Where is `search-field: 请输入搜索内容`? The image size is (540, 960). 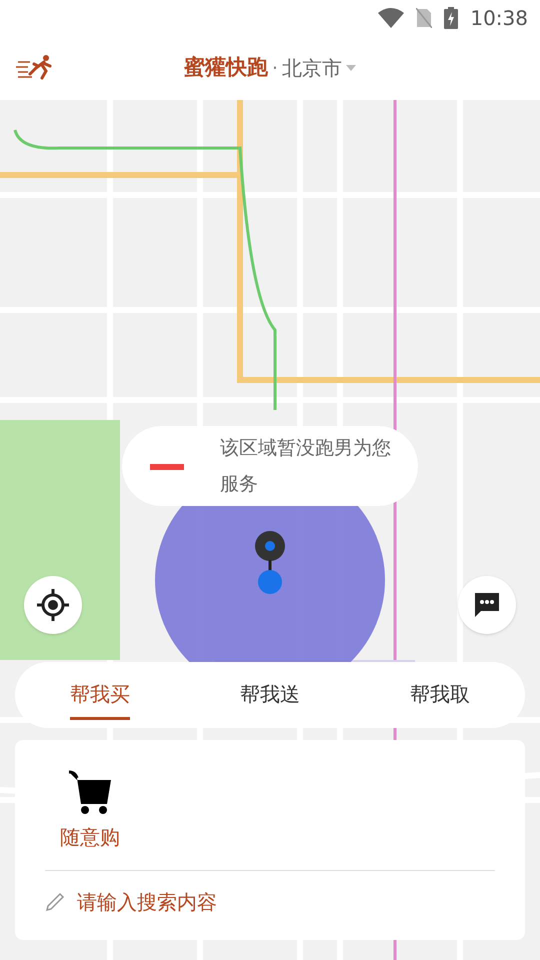 search-field: 请输入搜索内容 is located at coordinates (286, 902).